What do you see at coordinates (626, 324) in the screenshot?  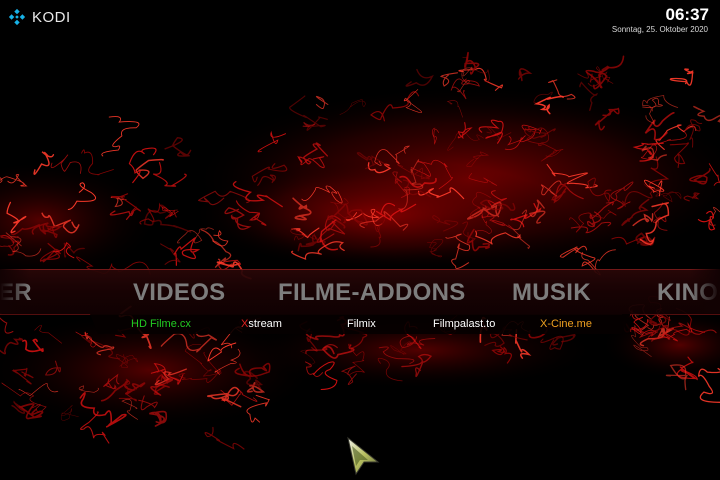 I see `submenu-edge-right` at bounding box center [626, 324].